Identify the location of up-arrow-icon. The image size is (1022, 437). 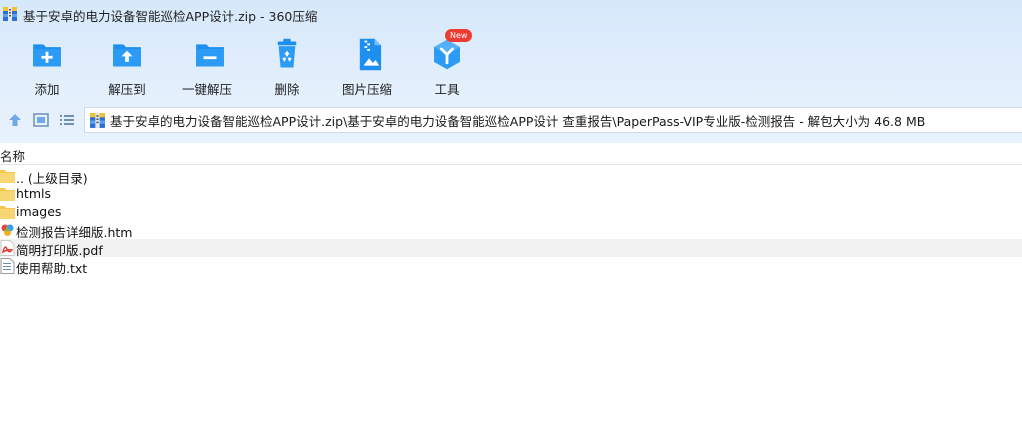
(15, 120).